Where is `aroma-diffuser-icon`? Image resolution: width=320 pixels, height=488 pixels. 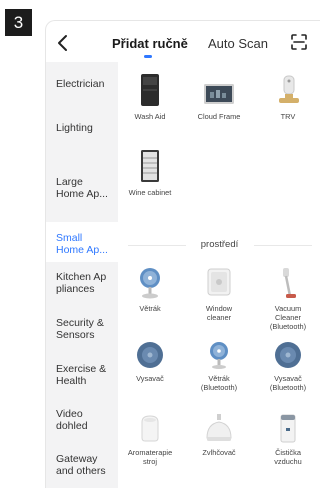 aroma-diffuser-icon is located at coordinates (150, 428).